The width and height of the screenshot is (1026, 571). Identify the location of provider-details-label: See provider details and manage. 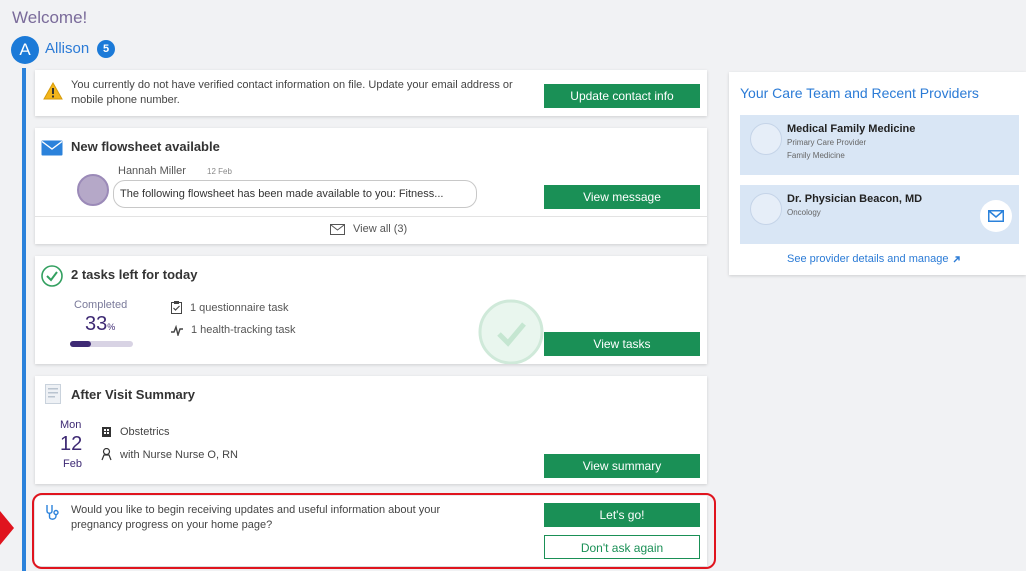
(868, 259).